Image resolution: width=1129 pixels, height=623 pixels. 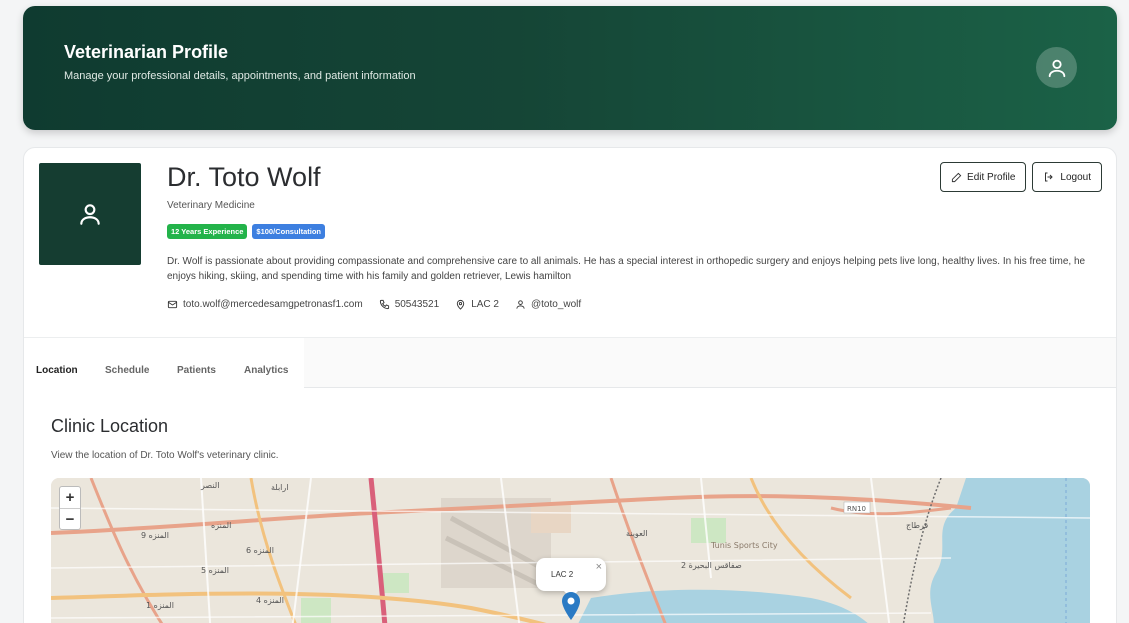 I want to click on location-text: LAC 2, so click(x=485, y=304).